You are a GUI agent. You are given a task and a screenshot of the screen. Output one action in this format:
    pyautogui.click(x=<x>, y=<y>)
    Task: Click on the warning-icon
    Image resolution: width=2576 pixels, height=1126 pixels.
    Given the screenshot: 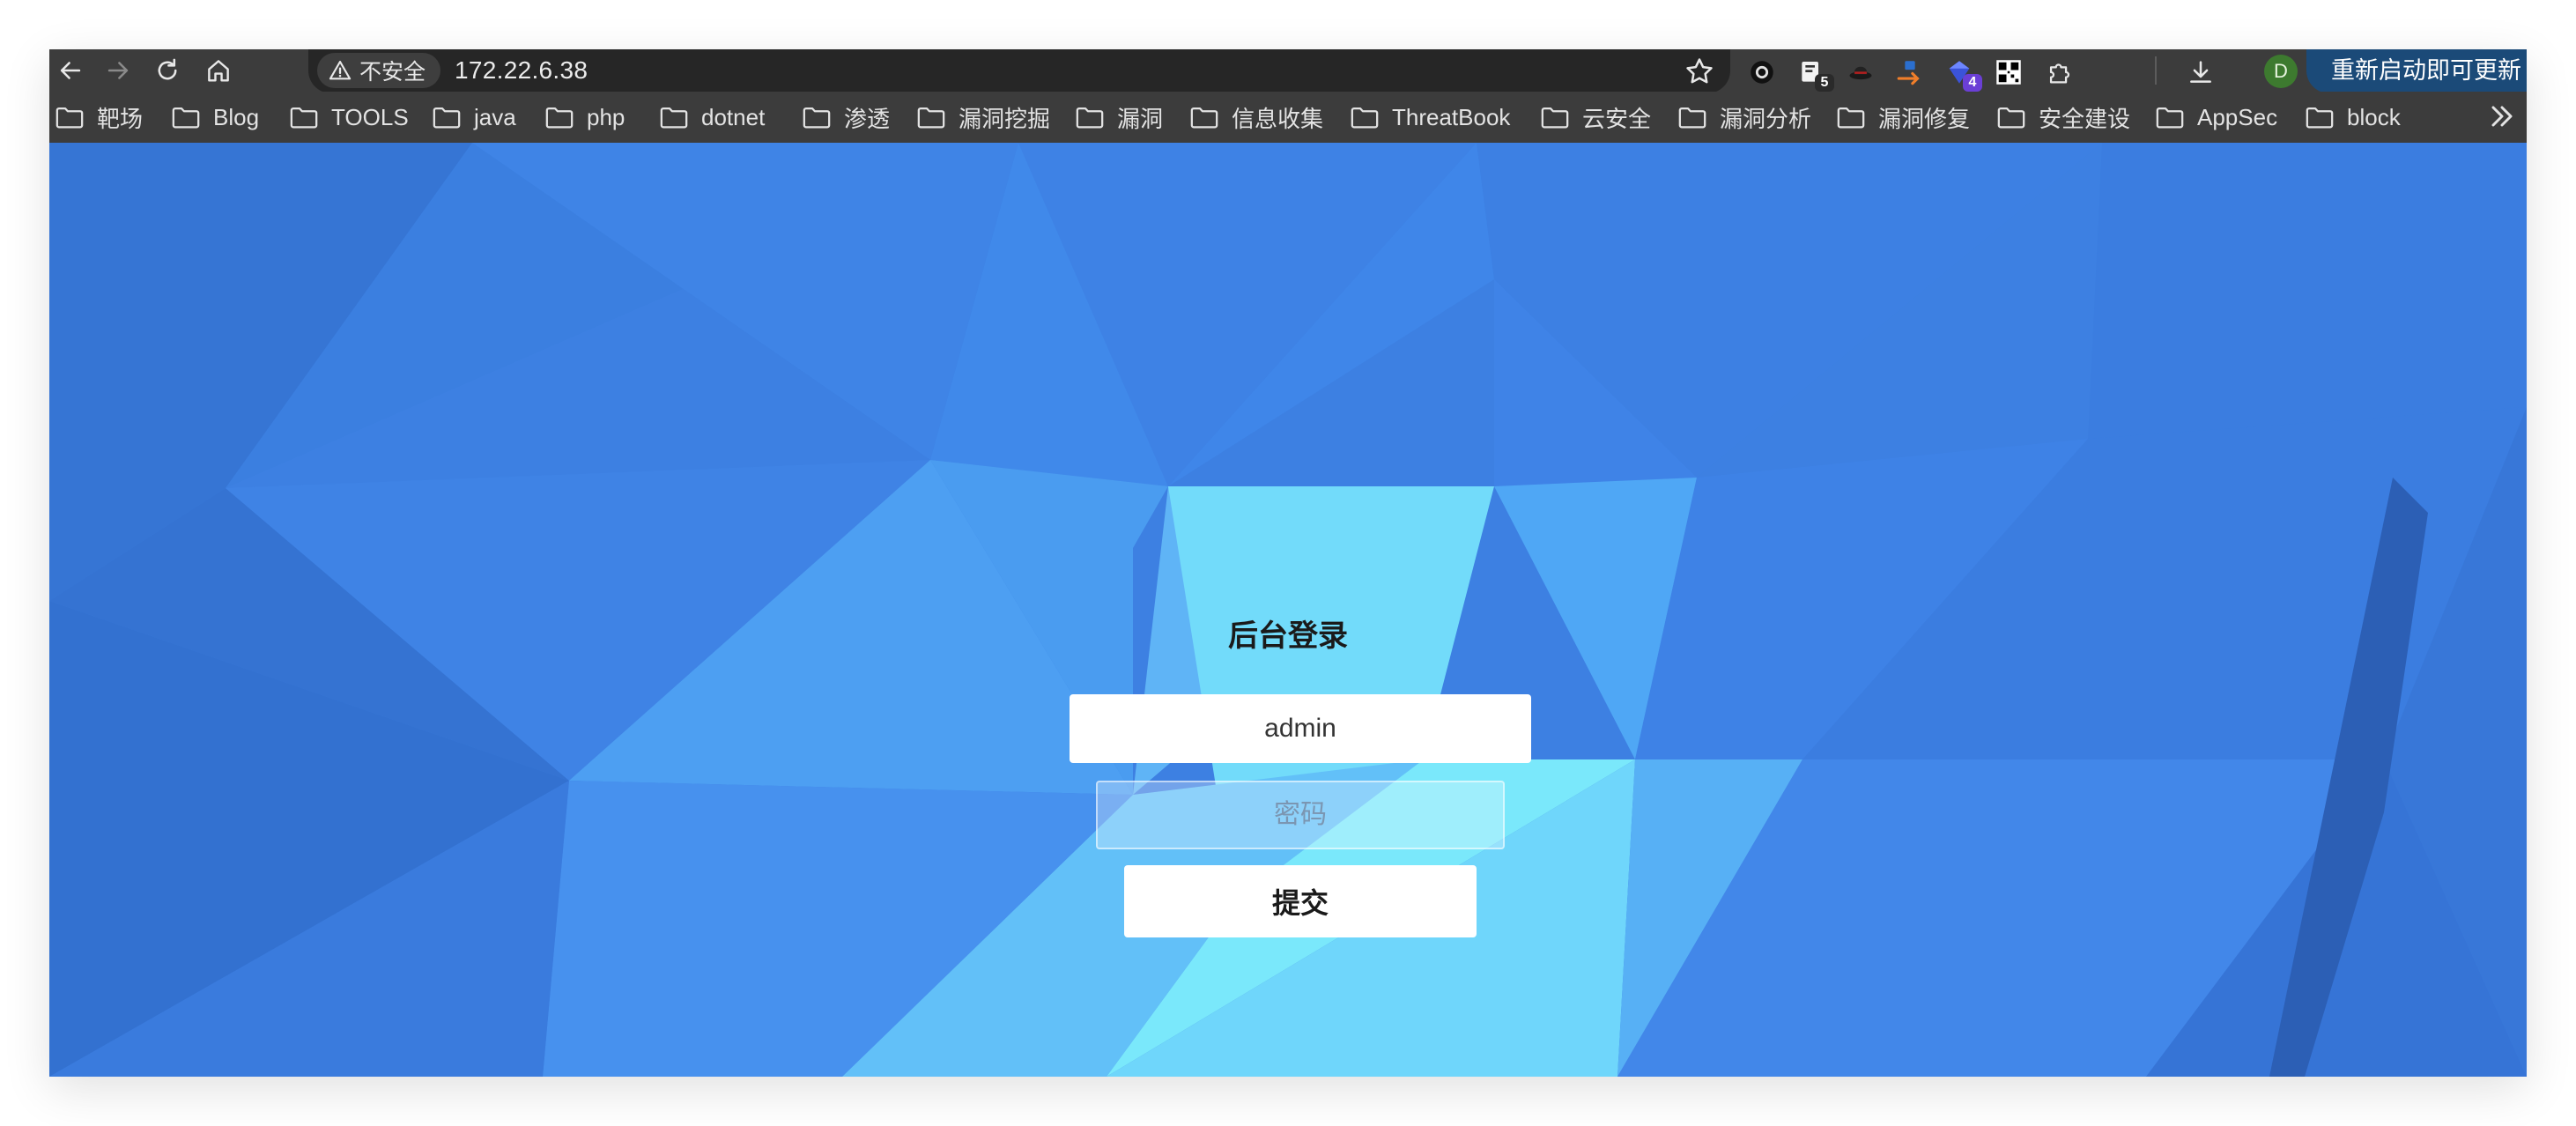 What is the action you would take?
    pyautogui.click(x=341, y=70)
    